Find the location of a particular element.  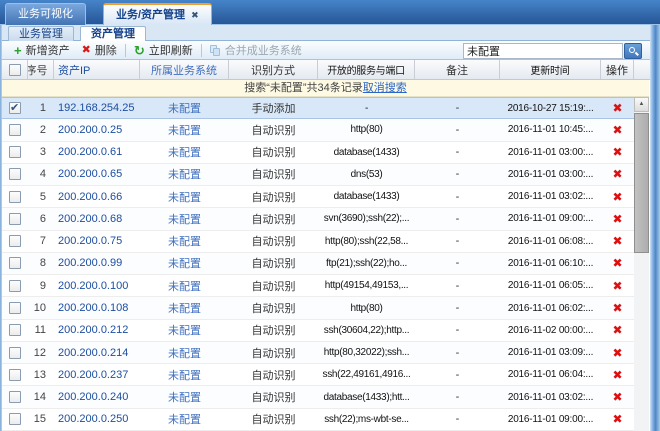

refresh-button: ↻ 立即刷新 is located at coordinates (163, 50).